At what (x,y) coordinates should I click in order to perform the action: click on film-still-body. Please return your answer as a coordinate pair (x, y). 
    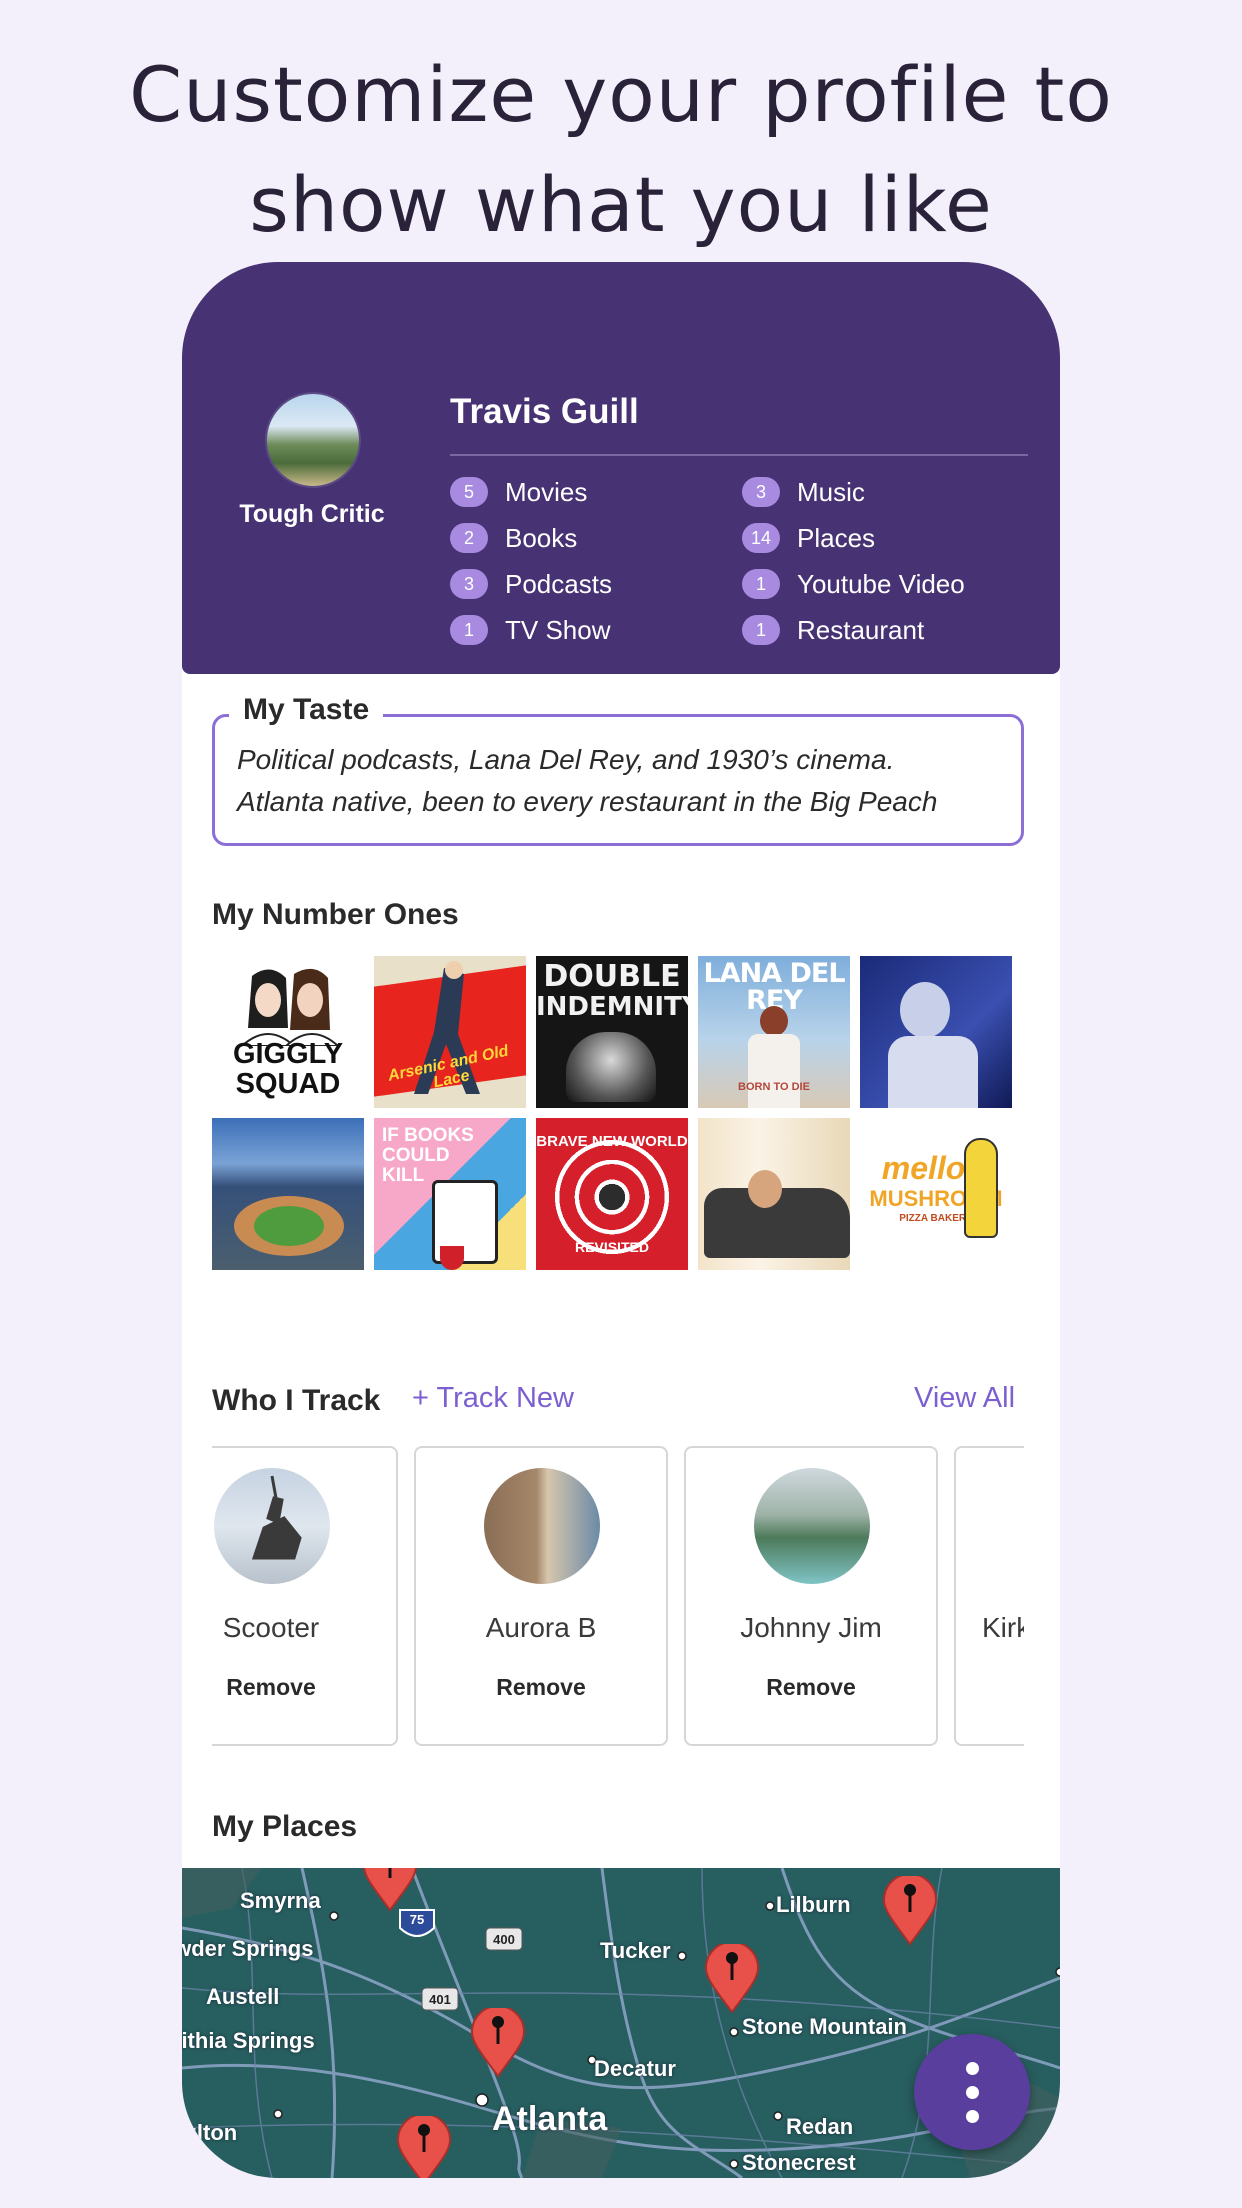
    Looking at the image, I should click on (933, 1072).